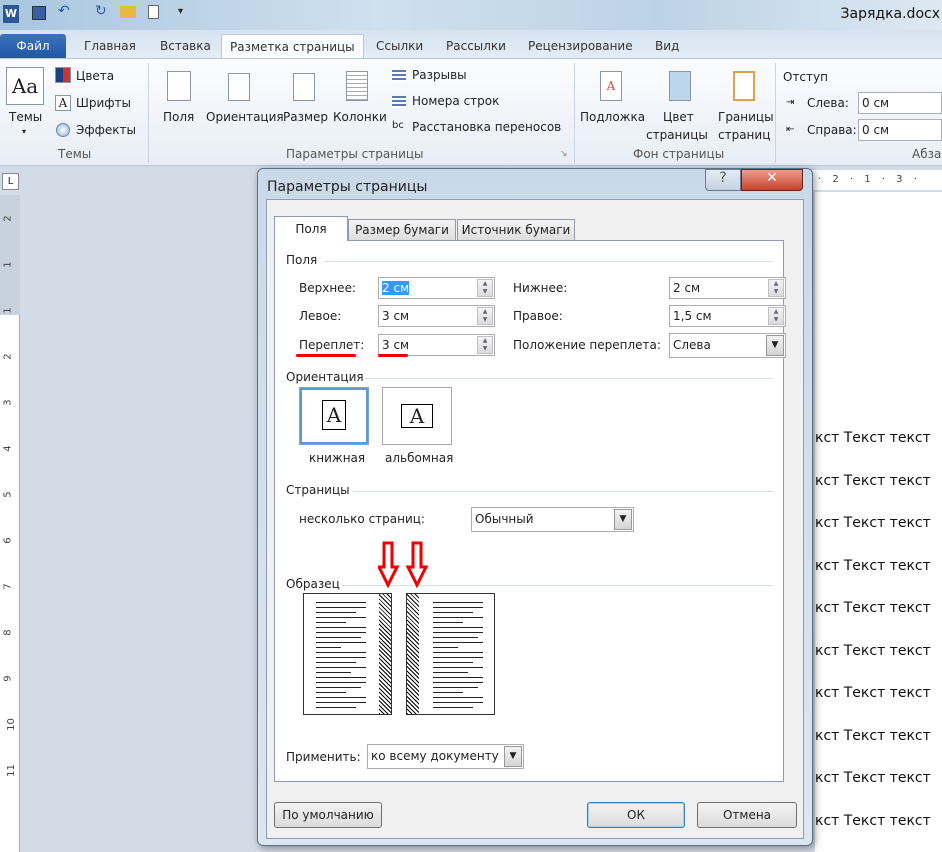 The width and height of the screenshot is (942, 852). Describe the element at coordinates (436, 345) in the screenshot. I see `gutter-input: 3 см ▲ ▼` at that location.